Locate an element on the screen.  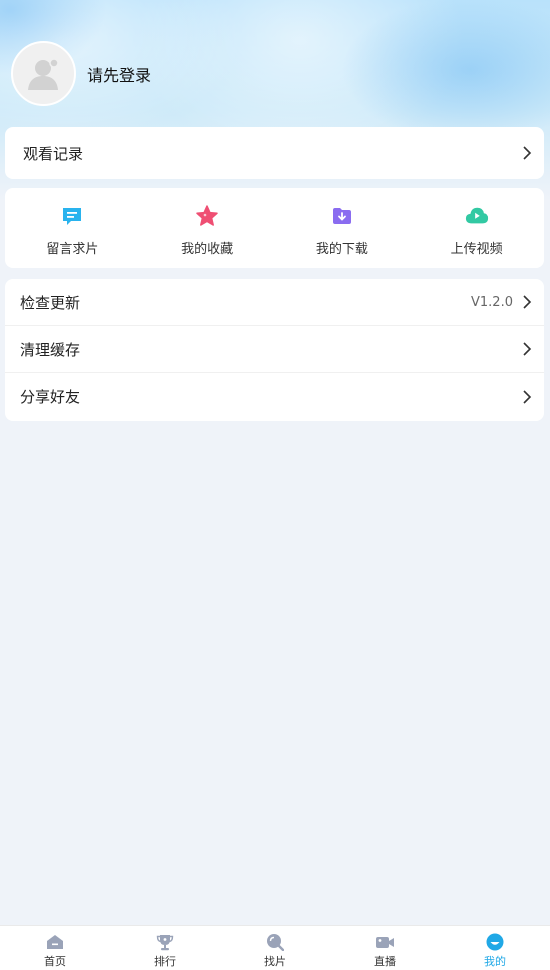
trophy-icon is located at coordinates (165, 942).